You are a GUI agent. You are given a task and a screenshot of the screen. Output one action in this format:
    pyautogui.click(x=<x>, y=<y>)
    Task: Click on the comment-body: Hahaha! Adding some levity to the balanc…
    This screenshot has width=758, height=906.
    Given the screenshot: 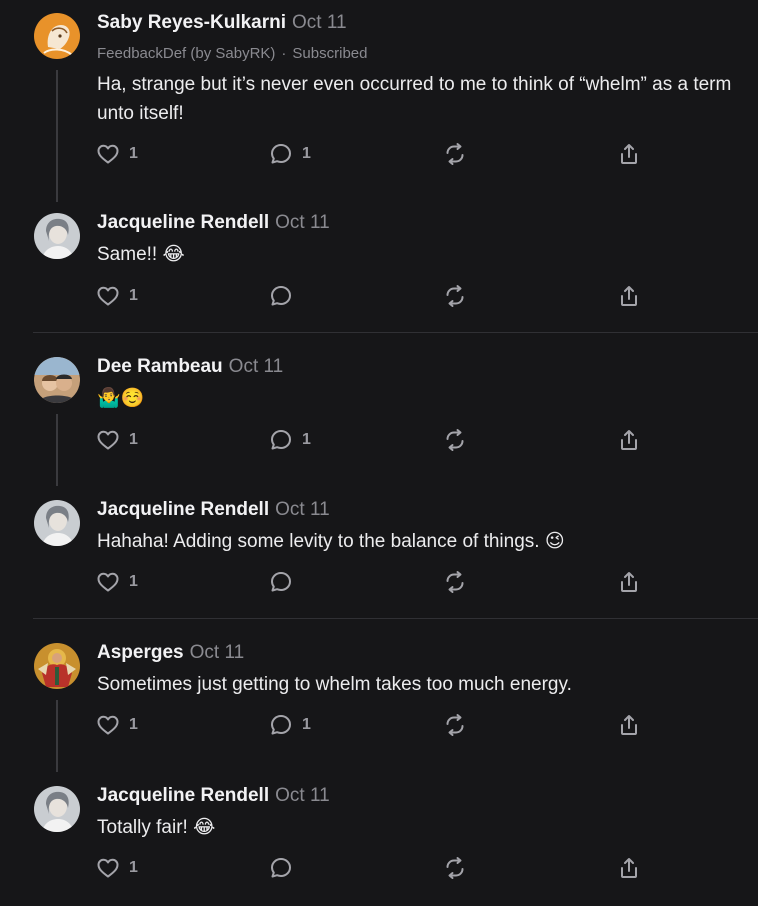 What is the action you would take?
    pyautogui.click(x=424, y=541)
    